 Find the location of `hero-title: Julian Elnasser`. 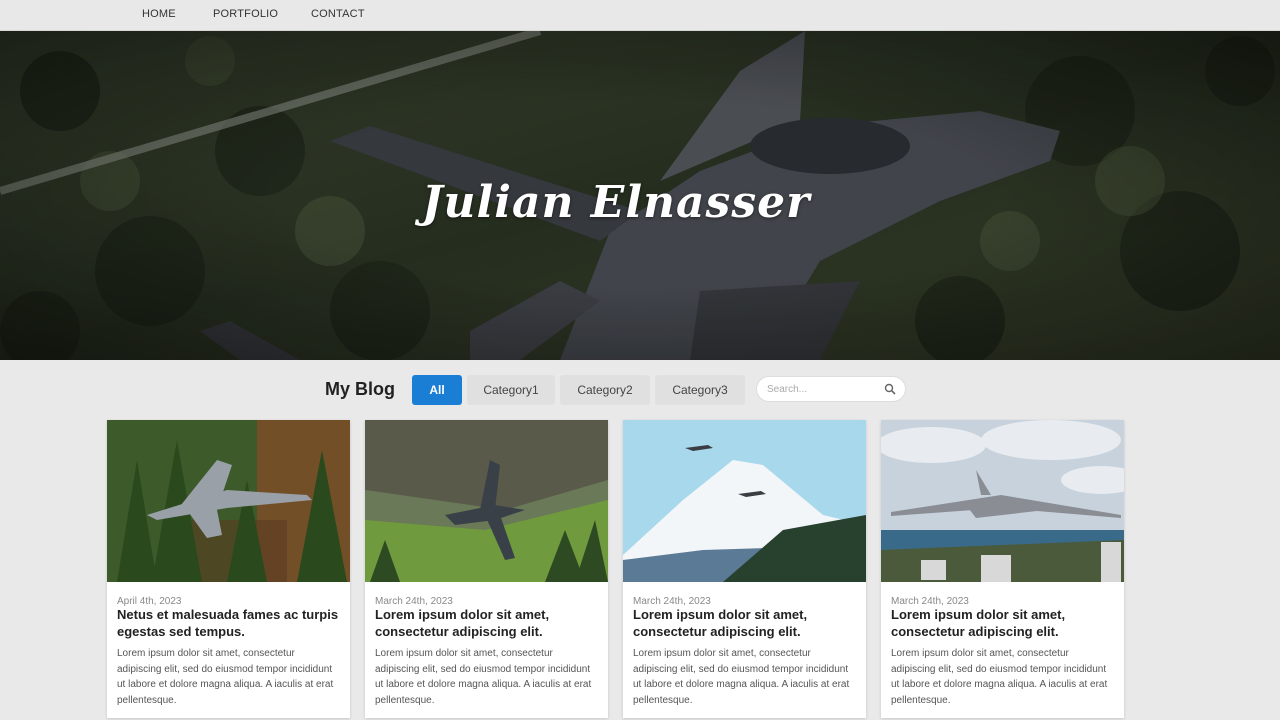

hero-title: Julian Elnasser is located at coordinates (616, 202).